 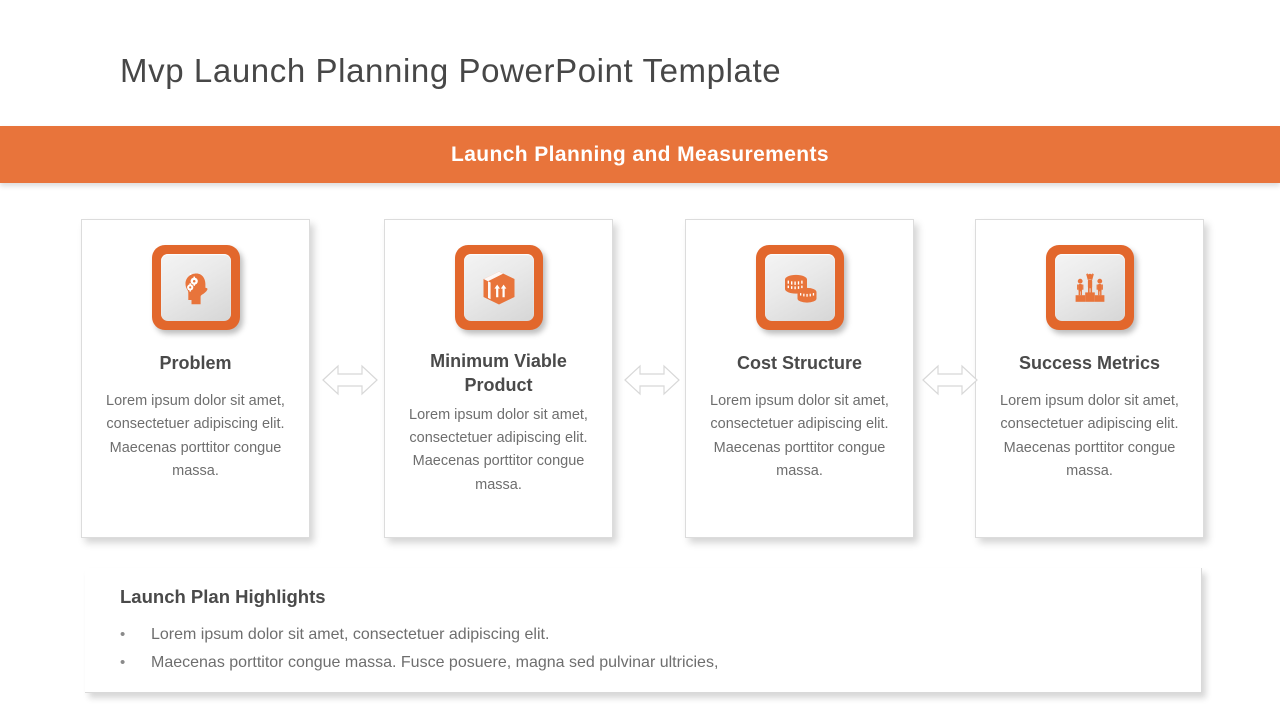 I want to click on stacked-coins-icon, so click(x=799, y=287).